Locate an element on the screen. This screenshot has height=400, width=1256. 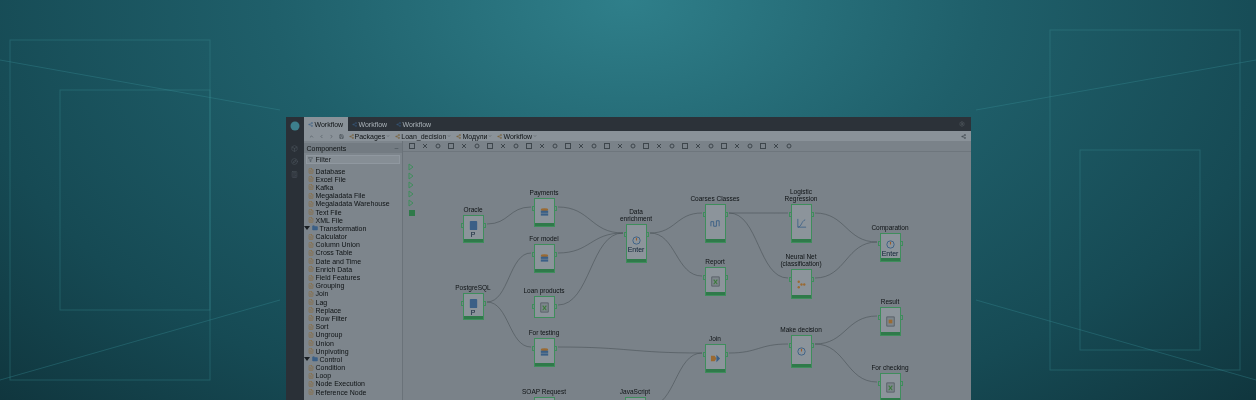
back-icon is located at coordinates (321, 136).